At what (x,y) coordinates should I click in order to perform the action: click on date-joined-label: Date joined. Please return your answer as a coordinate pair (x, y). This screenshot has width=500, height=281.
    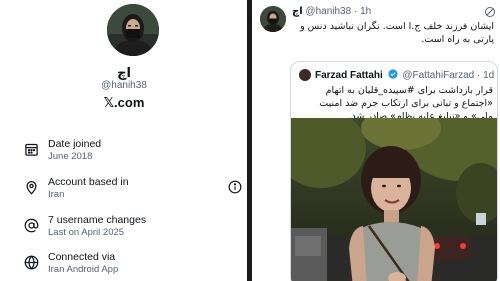
    Looking at the image, I should click on (75, 144).